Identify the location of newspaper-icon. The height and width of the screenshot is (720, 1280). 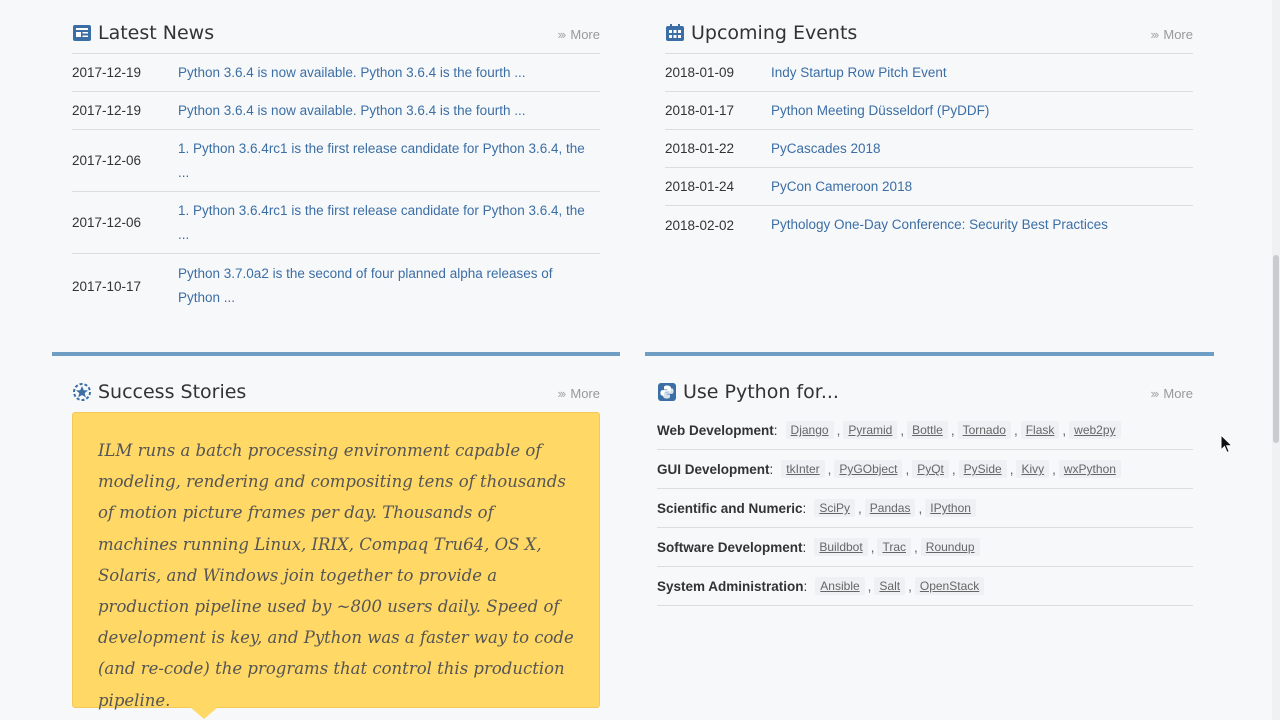
(82, 33).